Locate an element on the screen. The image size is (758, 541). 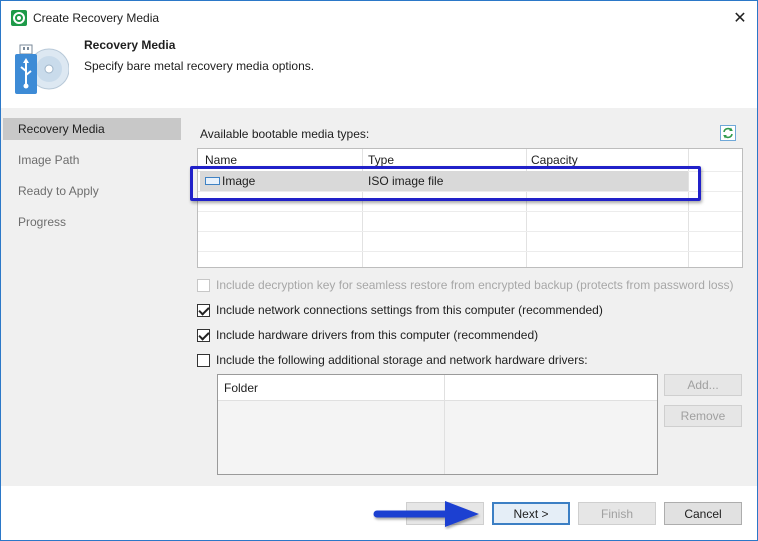
column-header-type: Type is located at coordinates (381, 160).